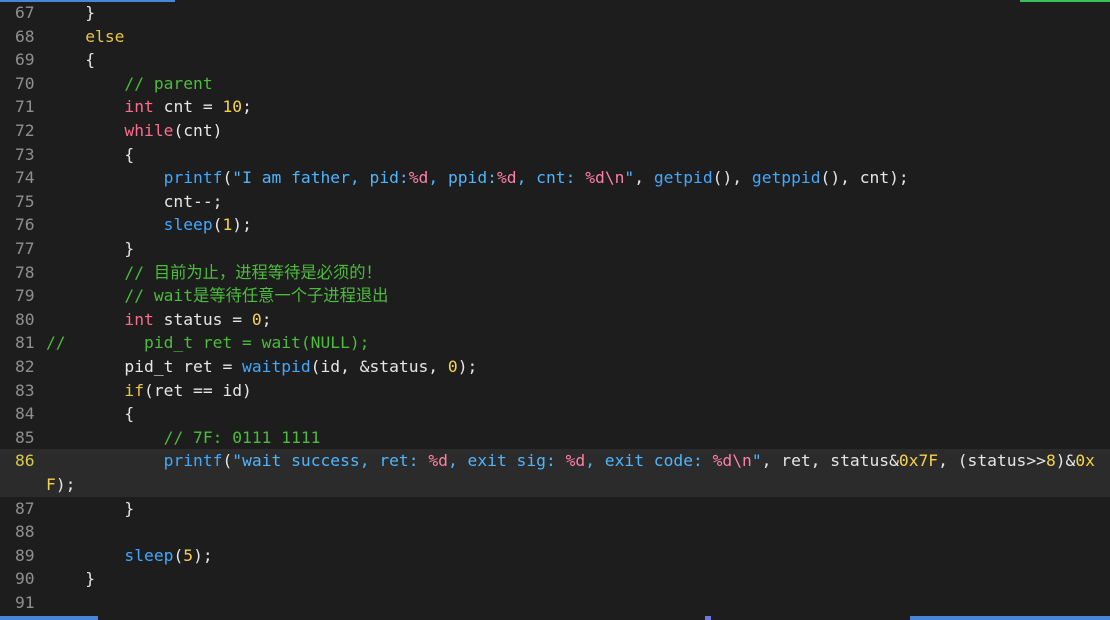 The image size is (1110, 620). What do you see at coordinates (742, 461) in the screenshot?
I see `code-token: \n` at bounding box center [742, 461].